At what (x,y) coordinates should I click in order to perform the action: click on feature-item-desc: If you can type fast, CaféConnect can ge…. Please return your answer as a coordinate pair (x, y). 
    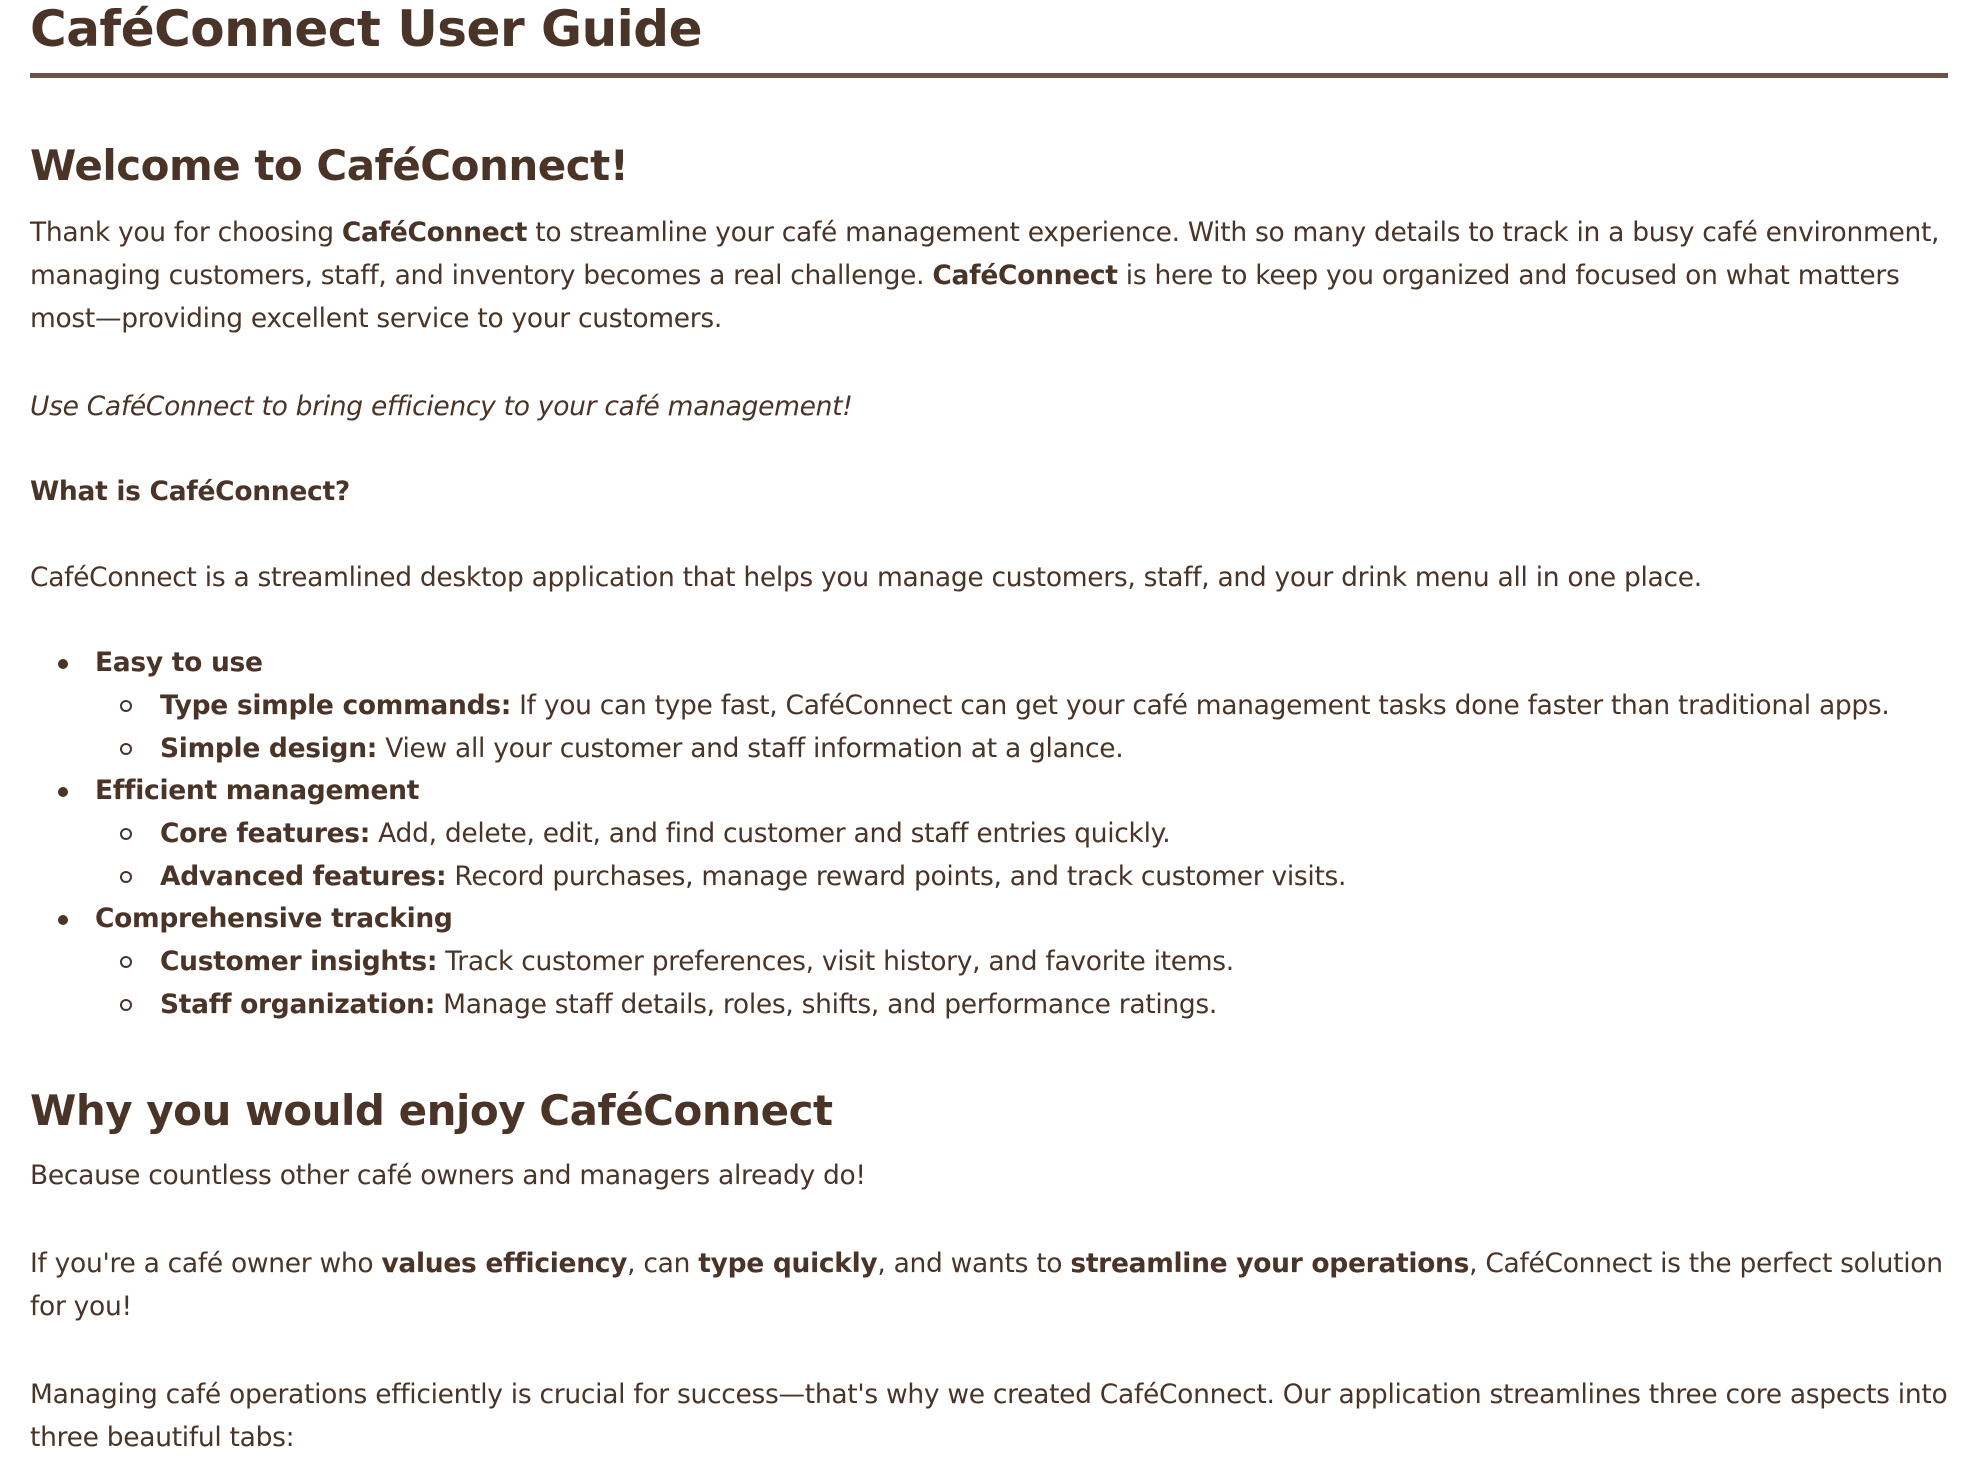
    Looking at the image, I should click on (1200, 705).